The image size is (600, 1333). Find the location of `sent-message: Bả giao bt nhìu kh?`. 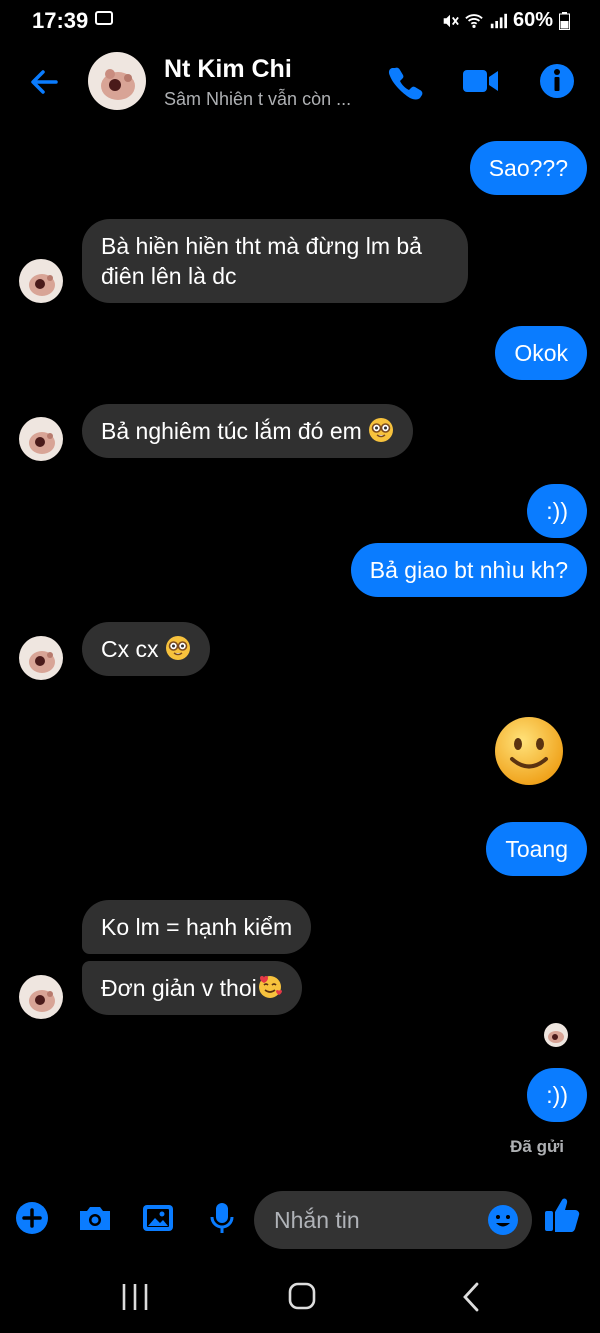

sent-message: Bả giao bt nhìu kh? is located at coordinates (468, 570).